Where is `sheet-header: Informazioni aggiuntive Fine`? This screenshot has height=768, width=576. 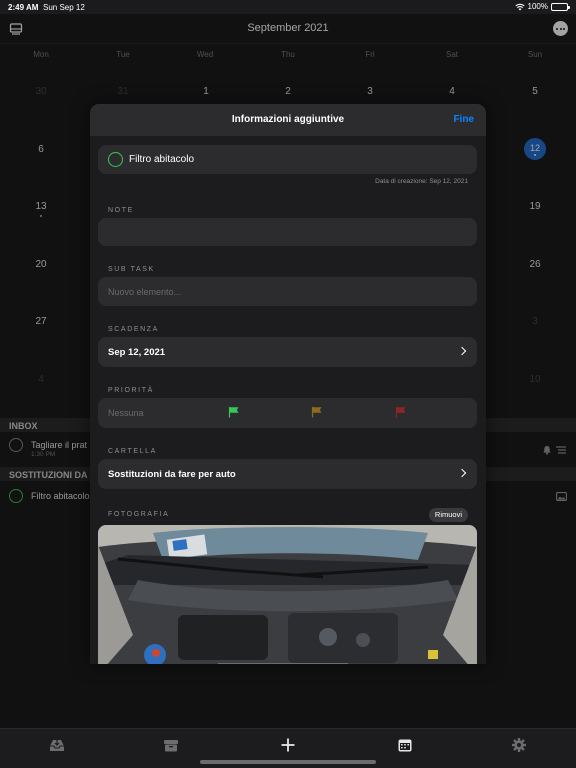
sheet-header: Informazioni aggiuntive Fine is located at coordinates (288, 120).